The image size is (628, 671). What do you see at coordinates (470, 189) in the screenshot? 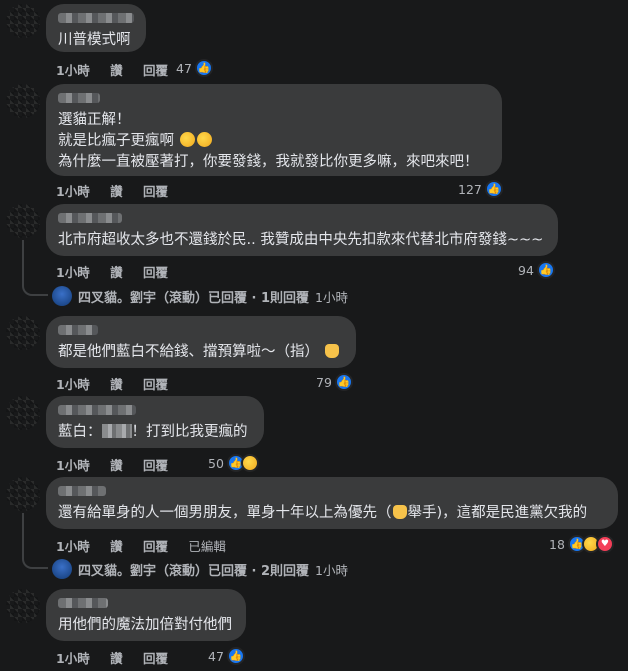
I see `reaction-count: 127` at bounding box center [470, 189].